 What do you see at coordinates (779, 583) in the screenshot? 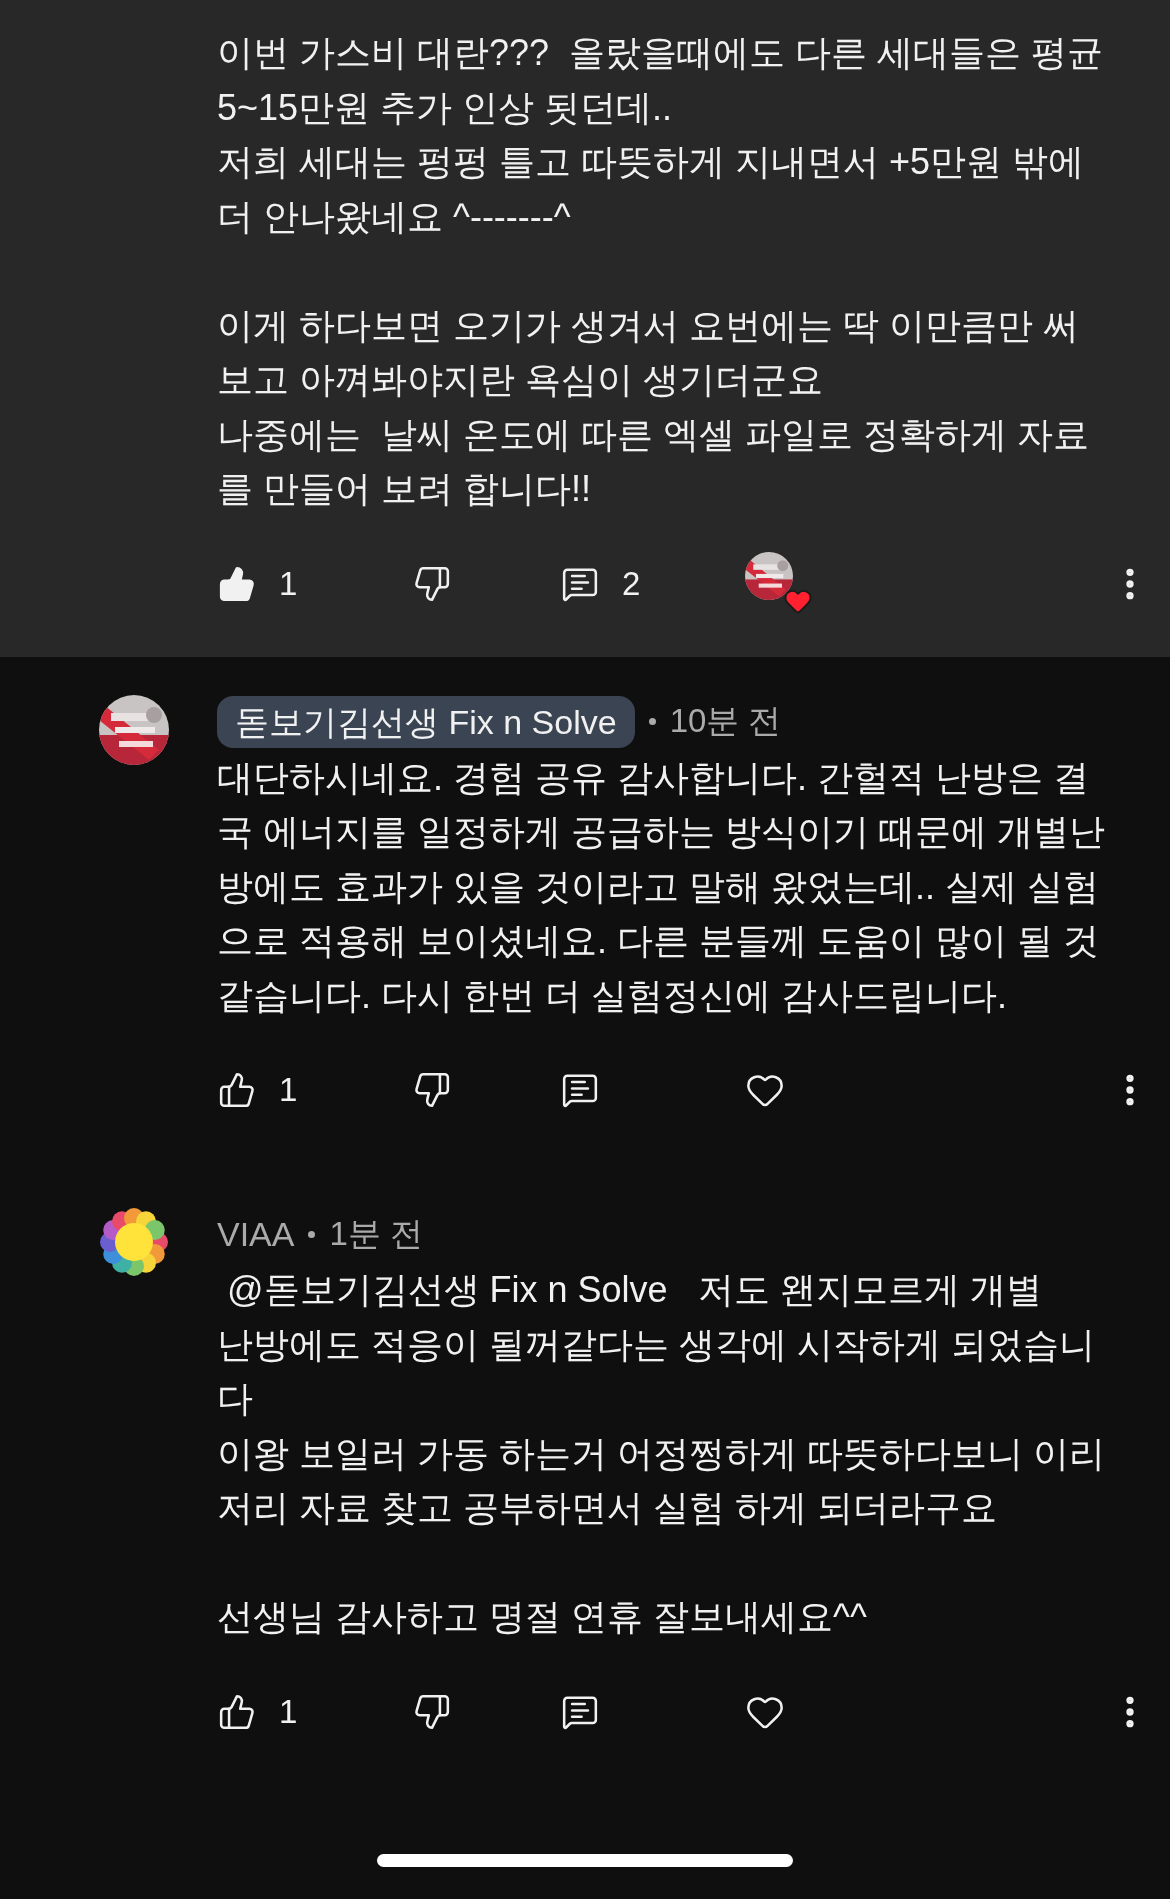
I see `creator-heart` at bounding box center [779, 583].